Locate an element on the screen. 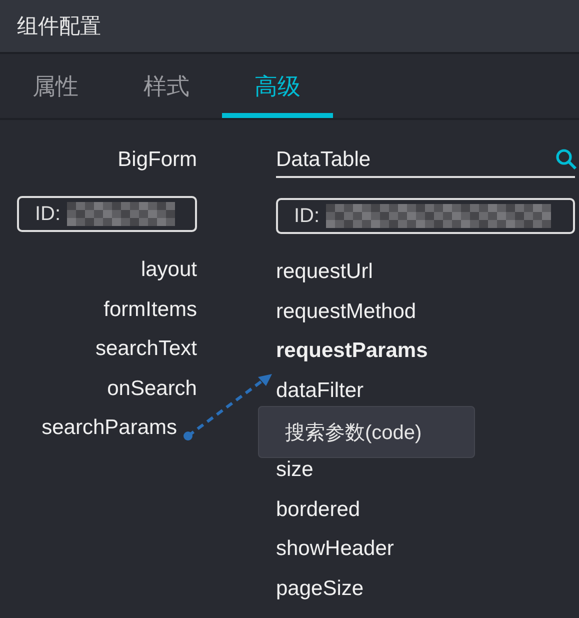 Image resolution: width=579 pixels, height=618 pixels. property-name: layout is located at coordinates (168, 270).